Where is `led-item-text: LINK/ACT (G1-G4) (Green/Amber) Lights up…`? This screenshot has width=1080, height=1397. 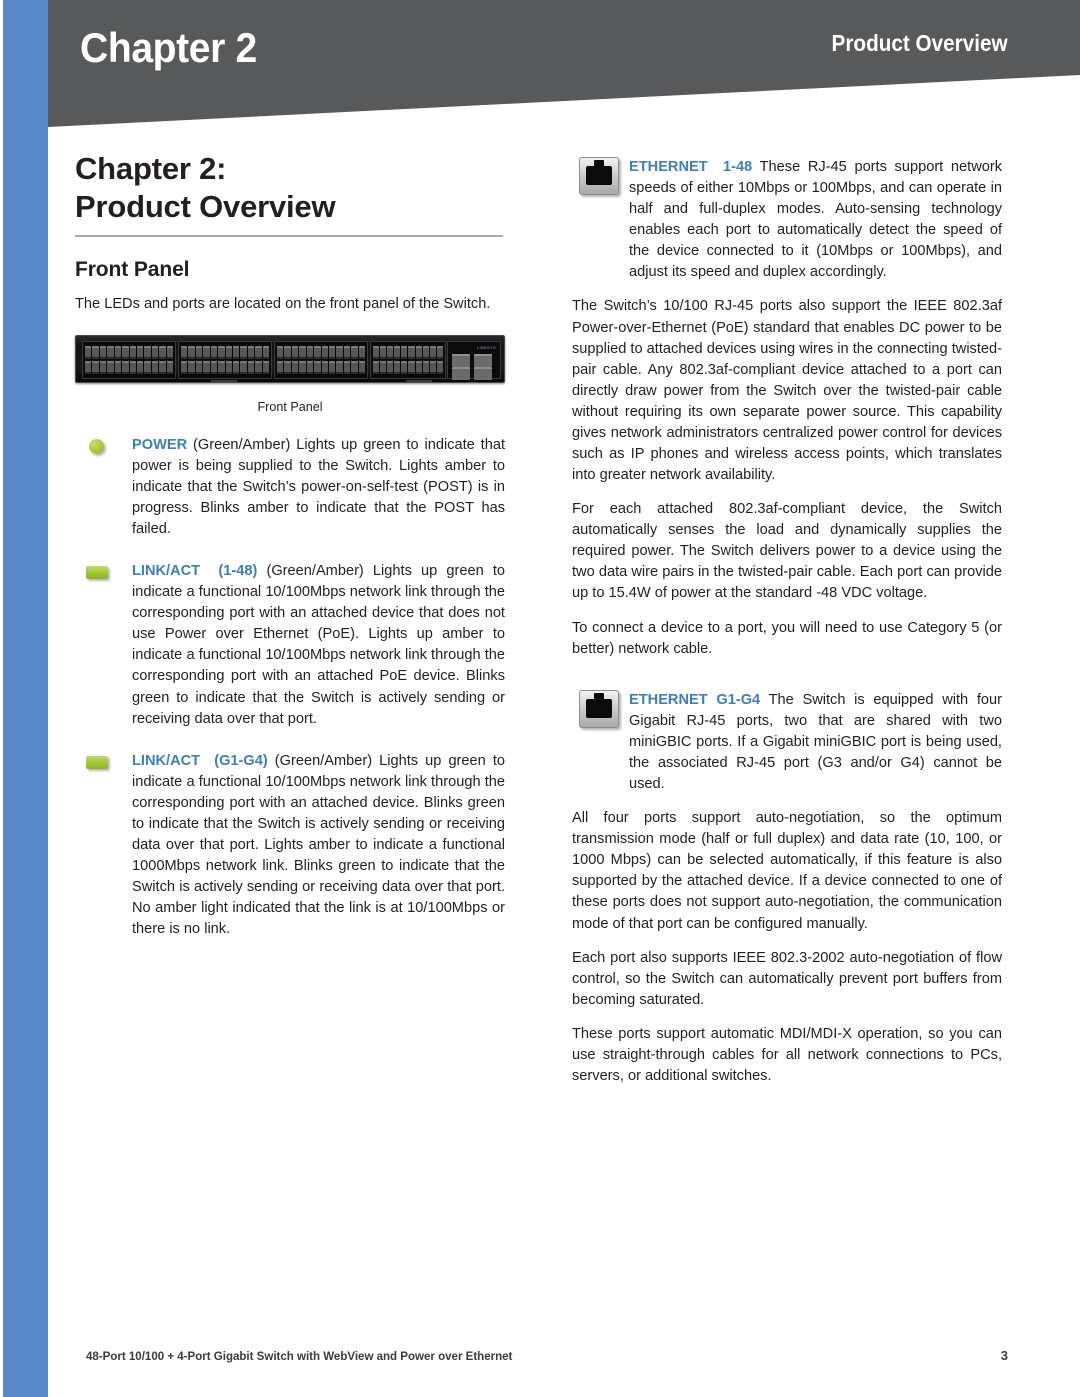 led-item-text: LINK/ACT (G1-G4) (Green/Amber) Lights up… is located at coordinates (318, 846).